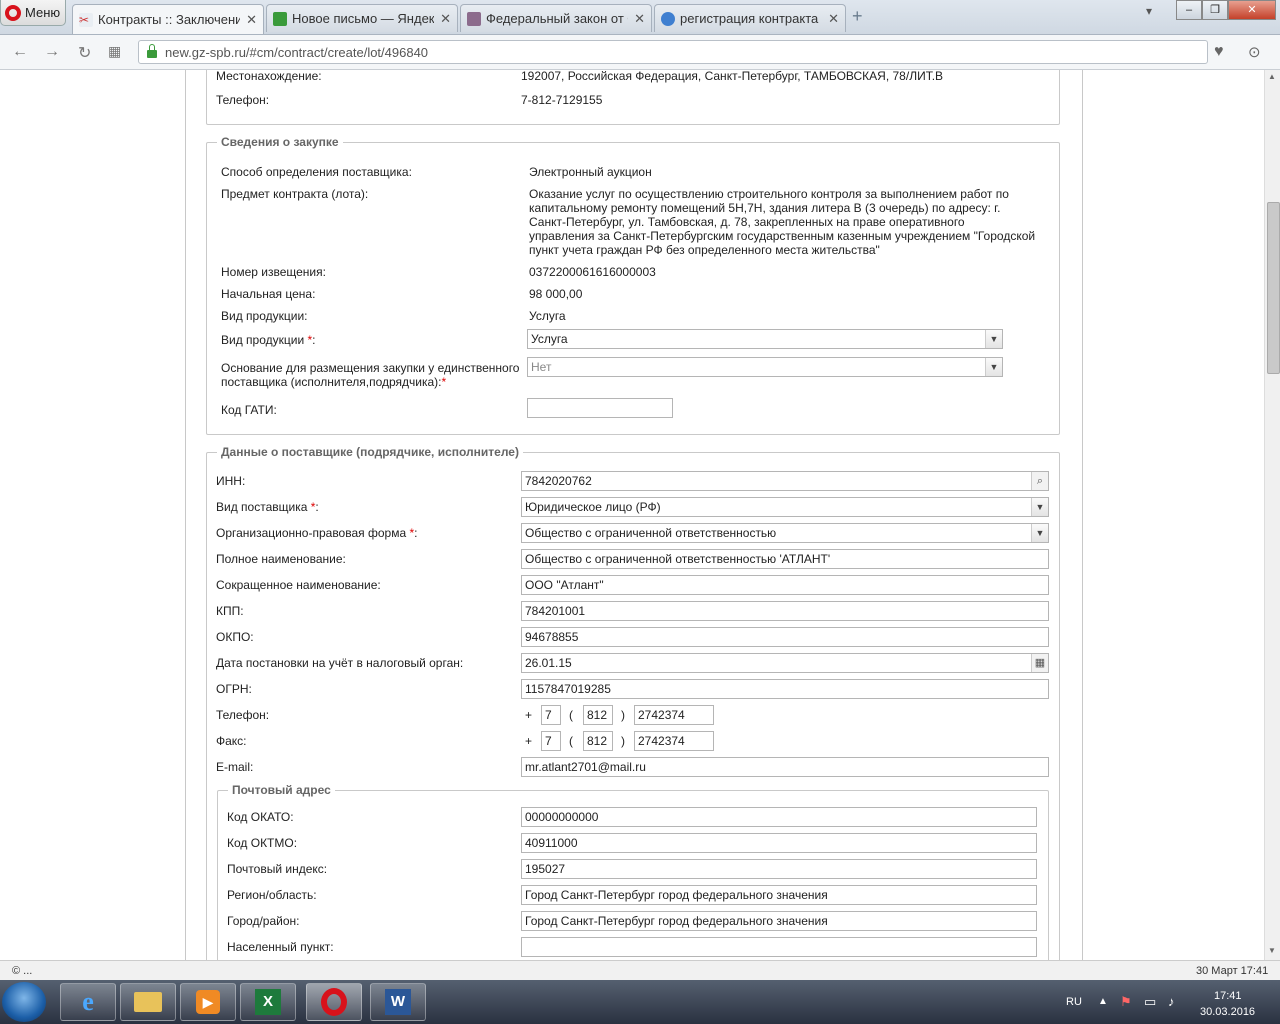 The width and height of the screenshot is (1280, 1024). Describe the element at coordinates (556, 18) in the screenshot. I see `tab-federal-law: Федеральный закон от 05 ✕` at that location.